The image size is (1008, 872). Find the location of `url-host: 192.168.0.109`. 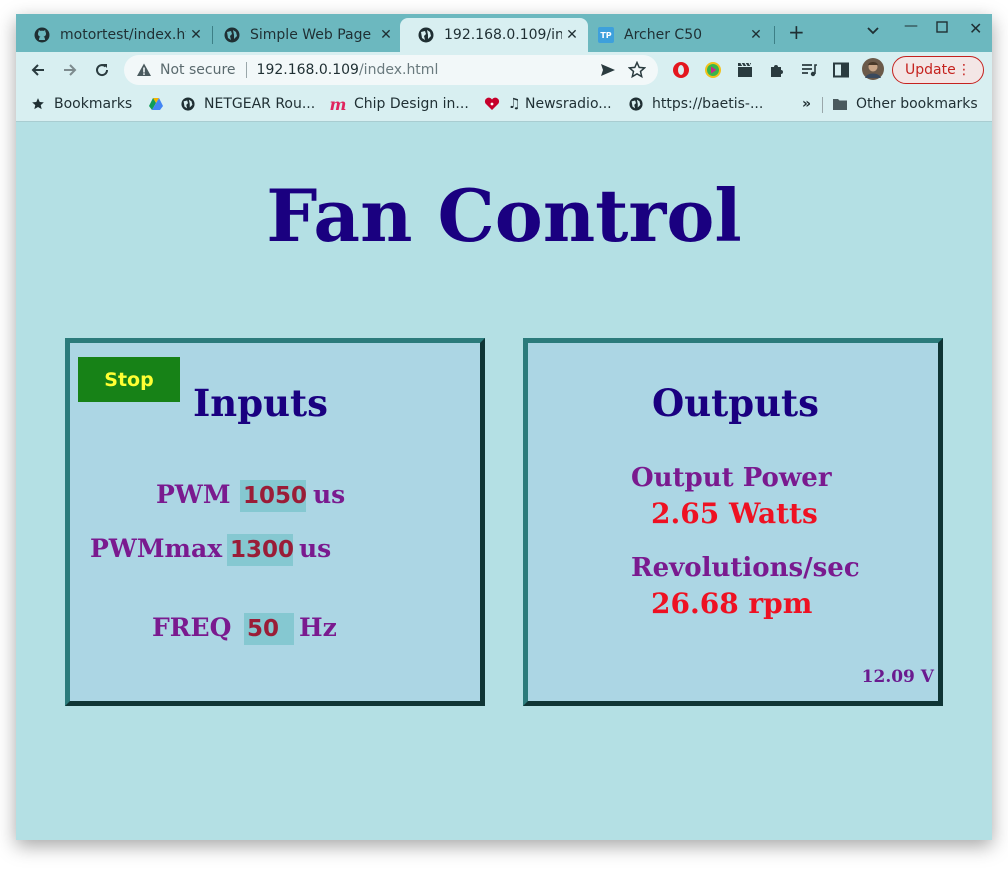

url-host: 192.168.0.109 is located at coordinates (307, 70).